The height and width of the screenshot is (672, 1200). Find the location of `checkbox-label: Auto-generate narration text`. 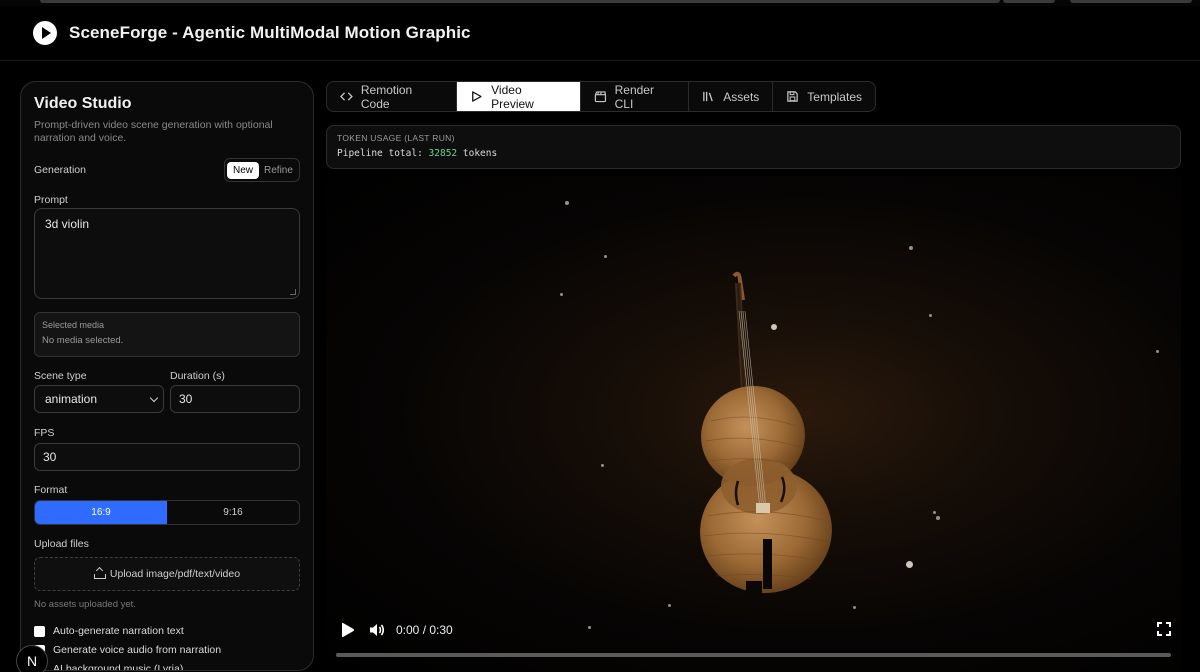

checkbox-label: Auto-generate narration text is located at coordinates (118, 631).